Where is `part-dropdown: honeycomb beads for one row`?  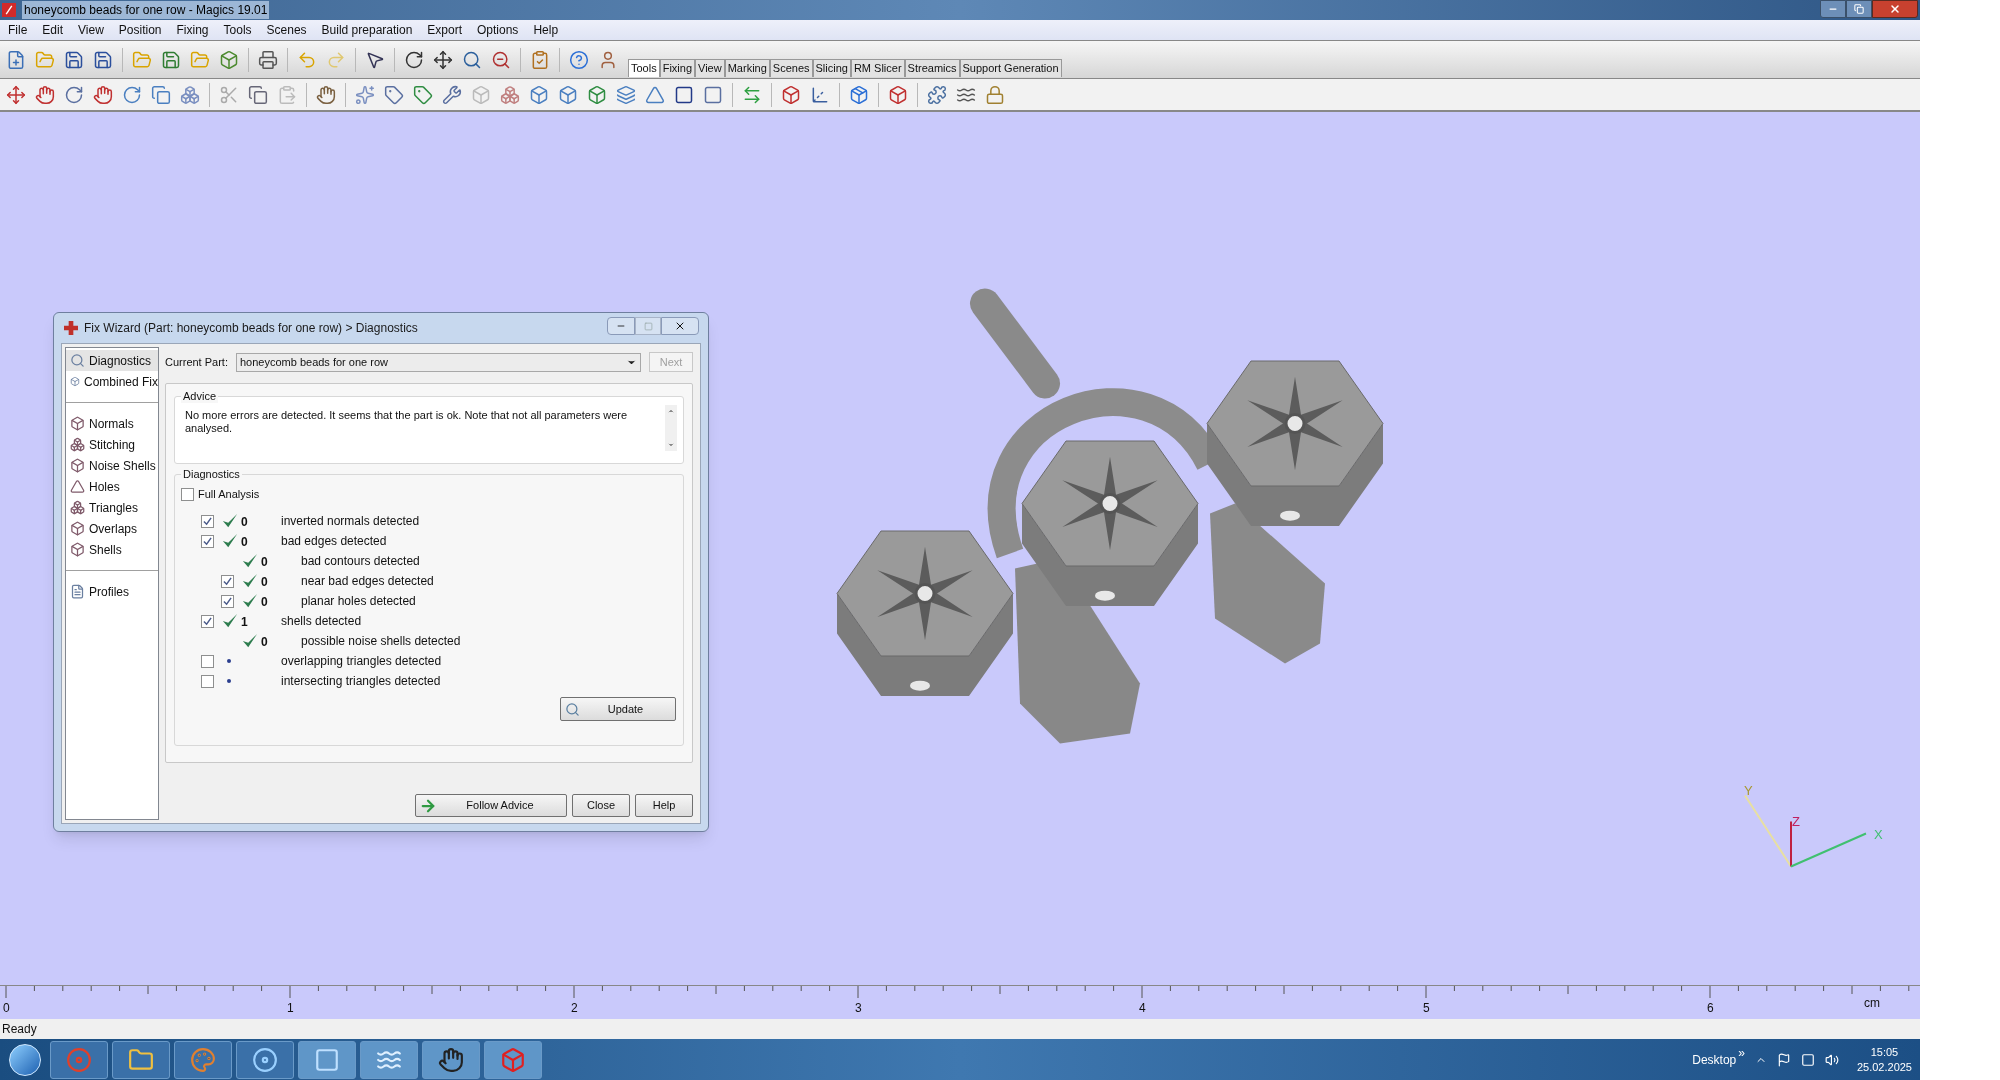
part-dropdown: honeycomb beads for one row is located at coordinates (438, 362).